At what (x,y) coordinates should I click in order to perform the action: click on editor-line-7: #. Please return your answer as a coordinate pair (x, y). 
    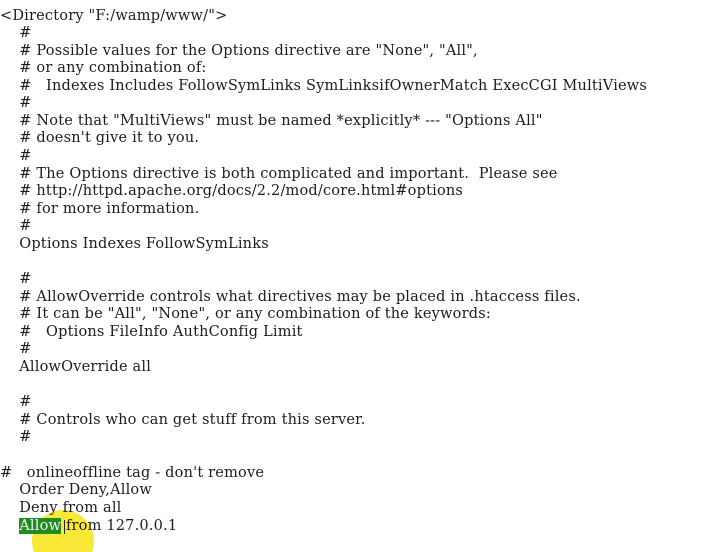
    Looking at the image, I should click on (16, 103).